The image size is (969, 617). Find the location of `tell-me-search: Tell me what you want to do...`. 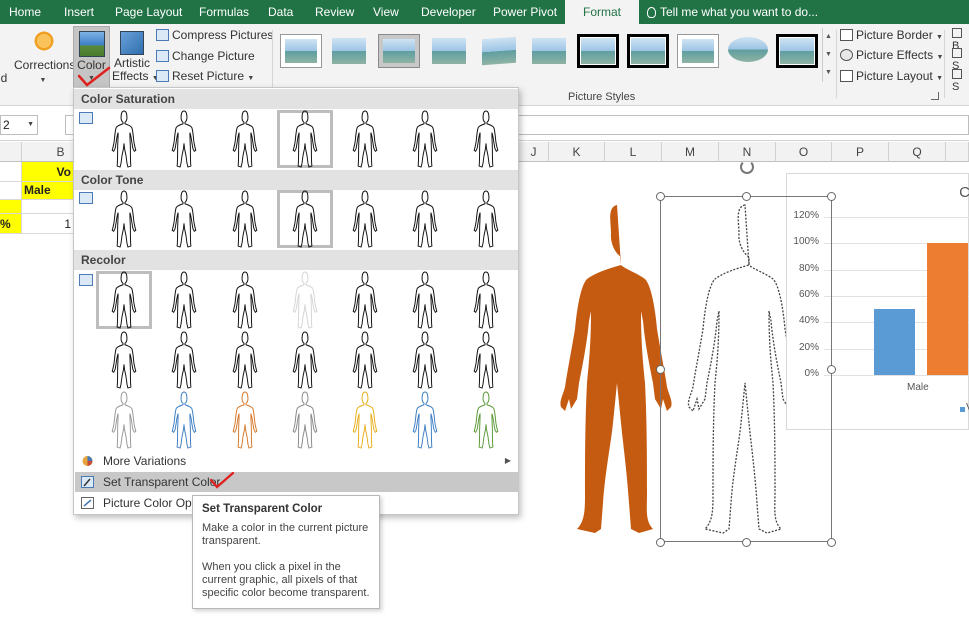

tell-me-search: Tell me what you want to do... is located at coordinates (732, 12).